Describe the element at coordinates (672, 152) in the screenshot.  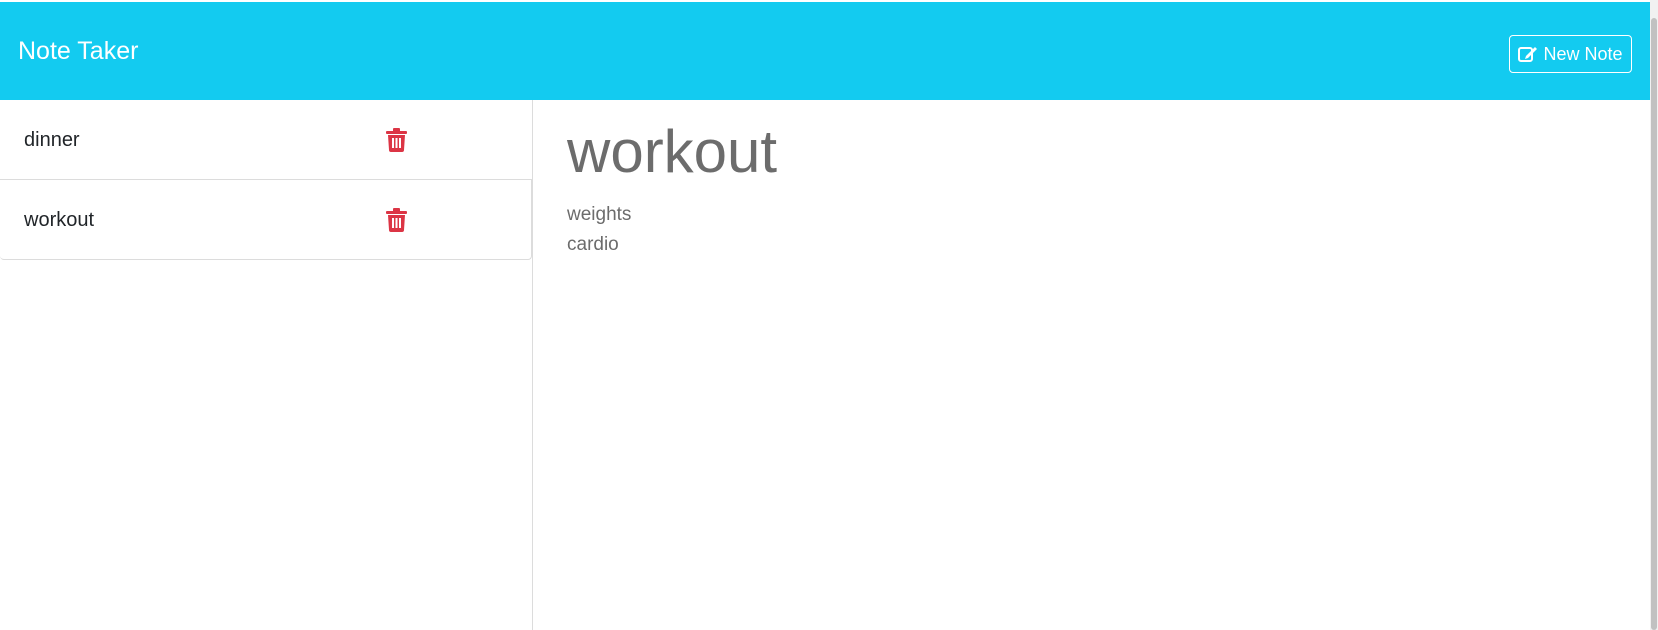
I see `note-title-display: workout` at that location.